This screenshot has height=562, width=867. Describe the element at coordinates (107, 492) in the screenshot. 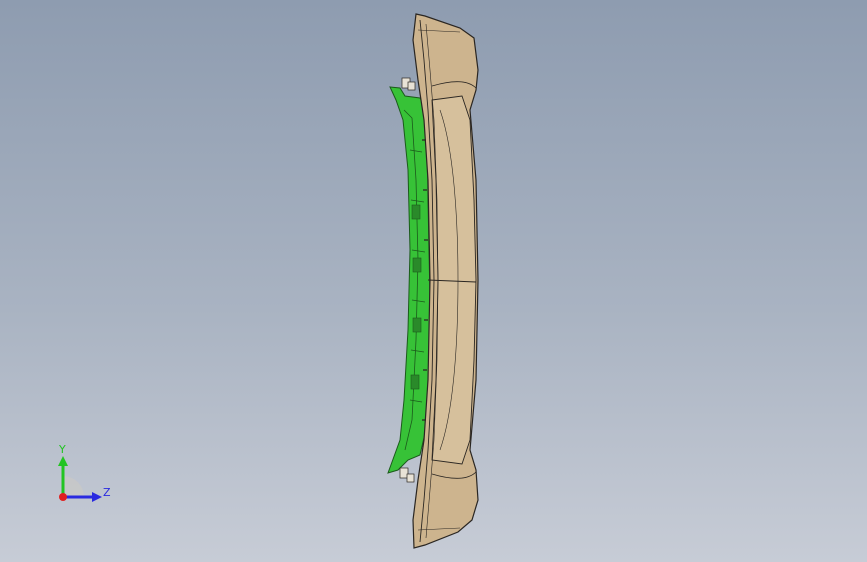

I see `axis-z-label: Z` at that location.